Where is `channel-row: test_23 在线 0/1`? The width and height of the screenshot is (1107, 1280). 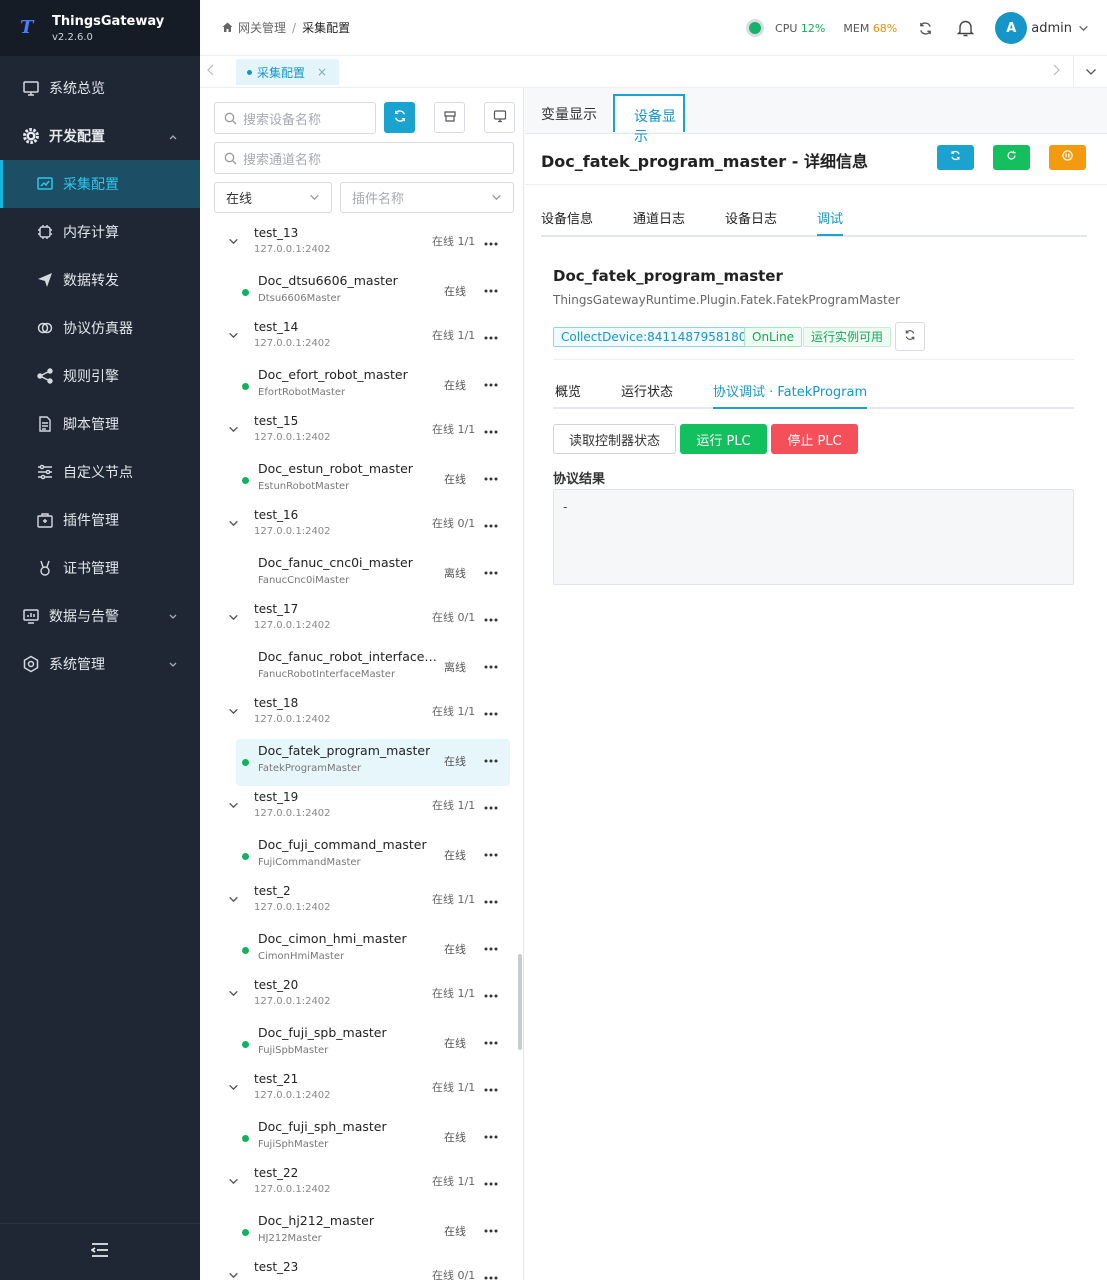
channel-row: test_23 在线 0/1 is located at coordinates (359, 1268).